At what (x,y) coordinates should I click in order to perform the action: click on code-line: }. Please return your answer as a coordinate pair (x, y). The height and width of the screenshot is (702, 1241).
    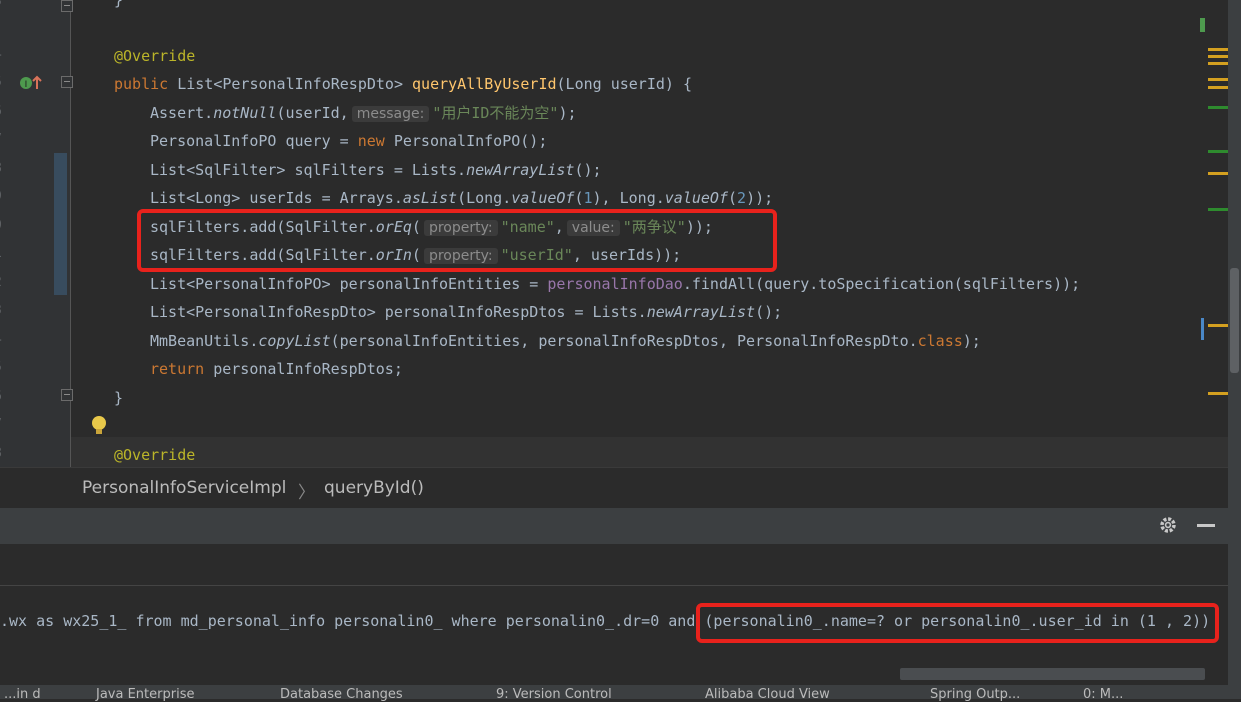
    Looking at the image, I should click on (119, 4).